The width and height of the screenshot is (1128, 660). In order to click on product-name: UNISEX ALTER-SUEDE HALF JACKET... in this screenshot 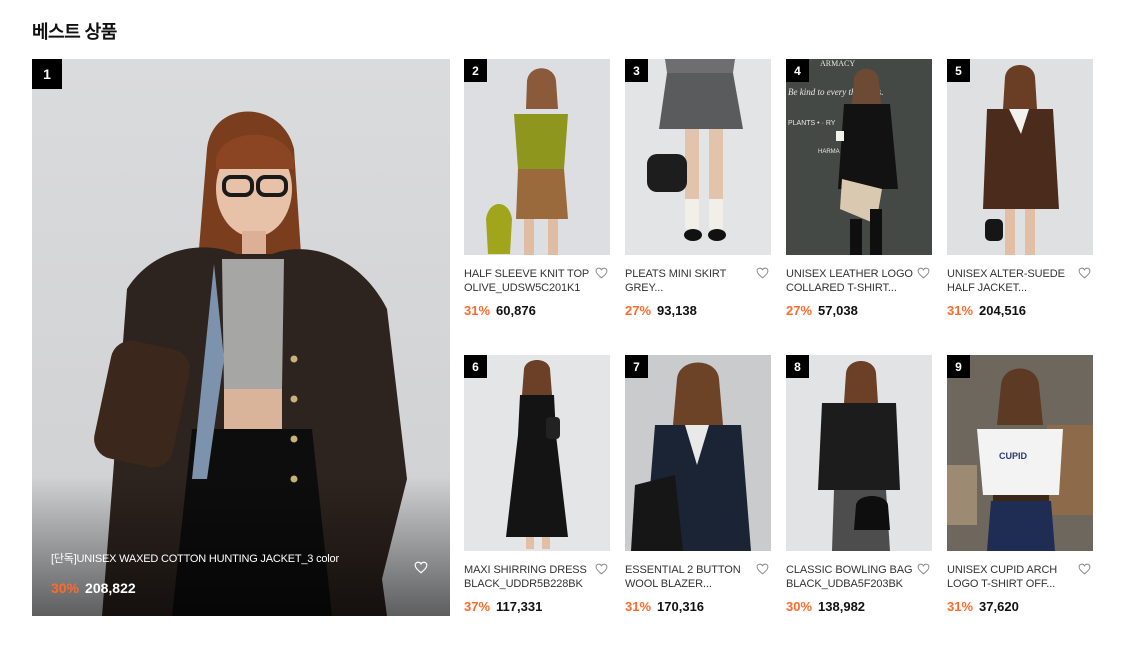, I will do `click(1011, 281)`.